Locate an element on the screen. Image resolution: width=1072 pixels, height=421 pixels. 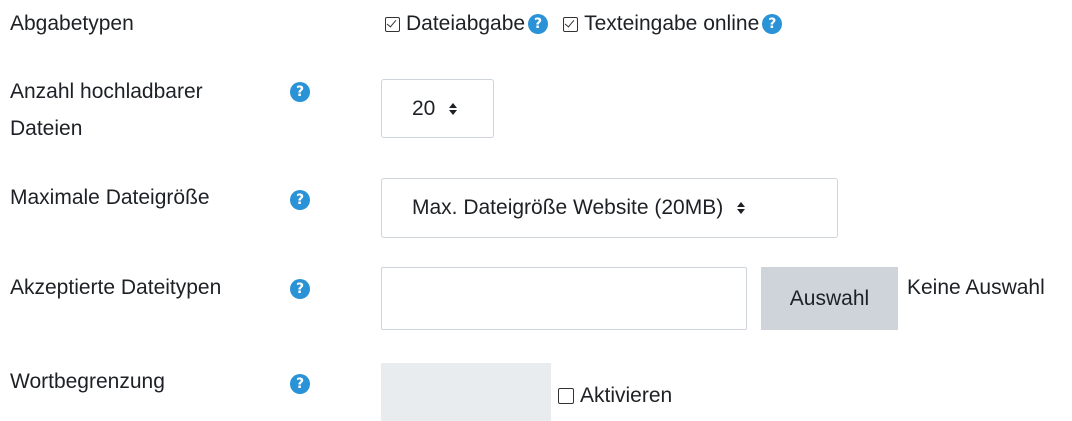
checkbox-aktivieren is located at coordinates (566, 396).